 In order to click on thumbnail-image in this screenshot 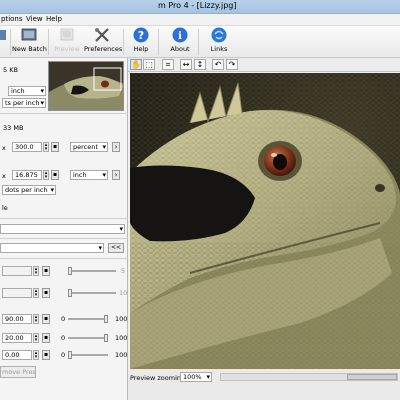, I will do `click(86, 86)`.